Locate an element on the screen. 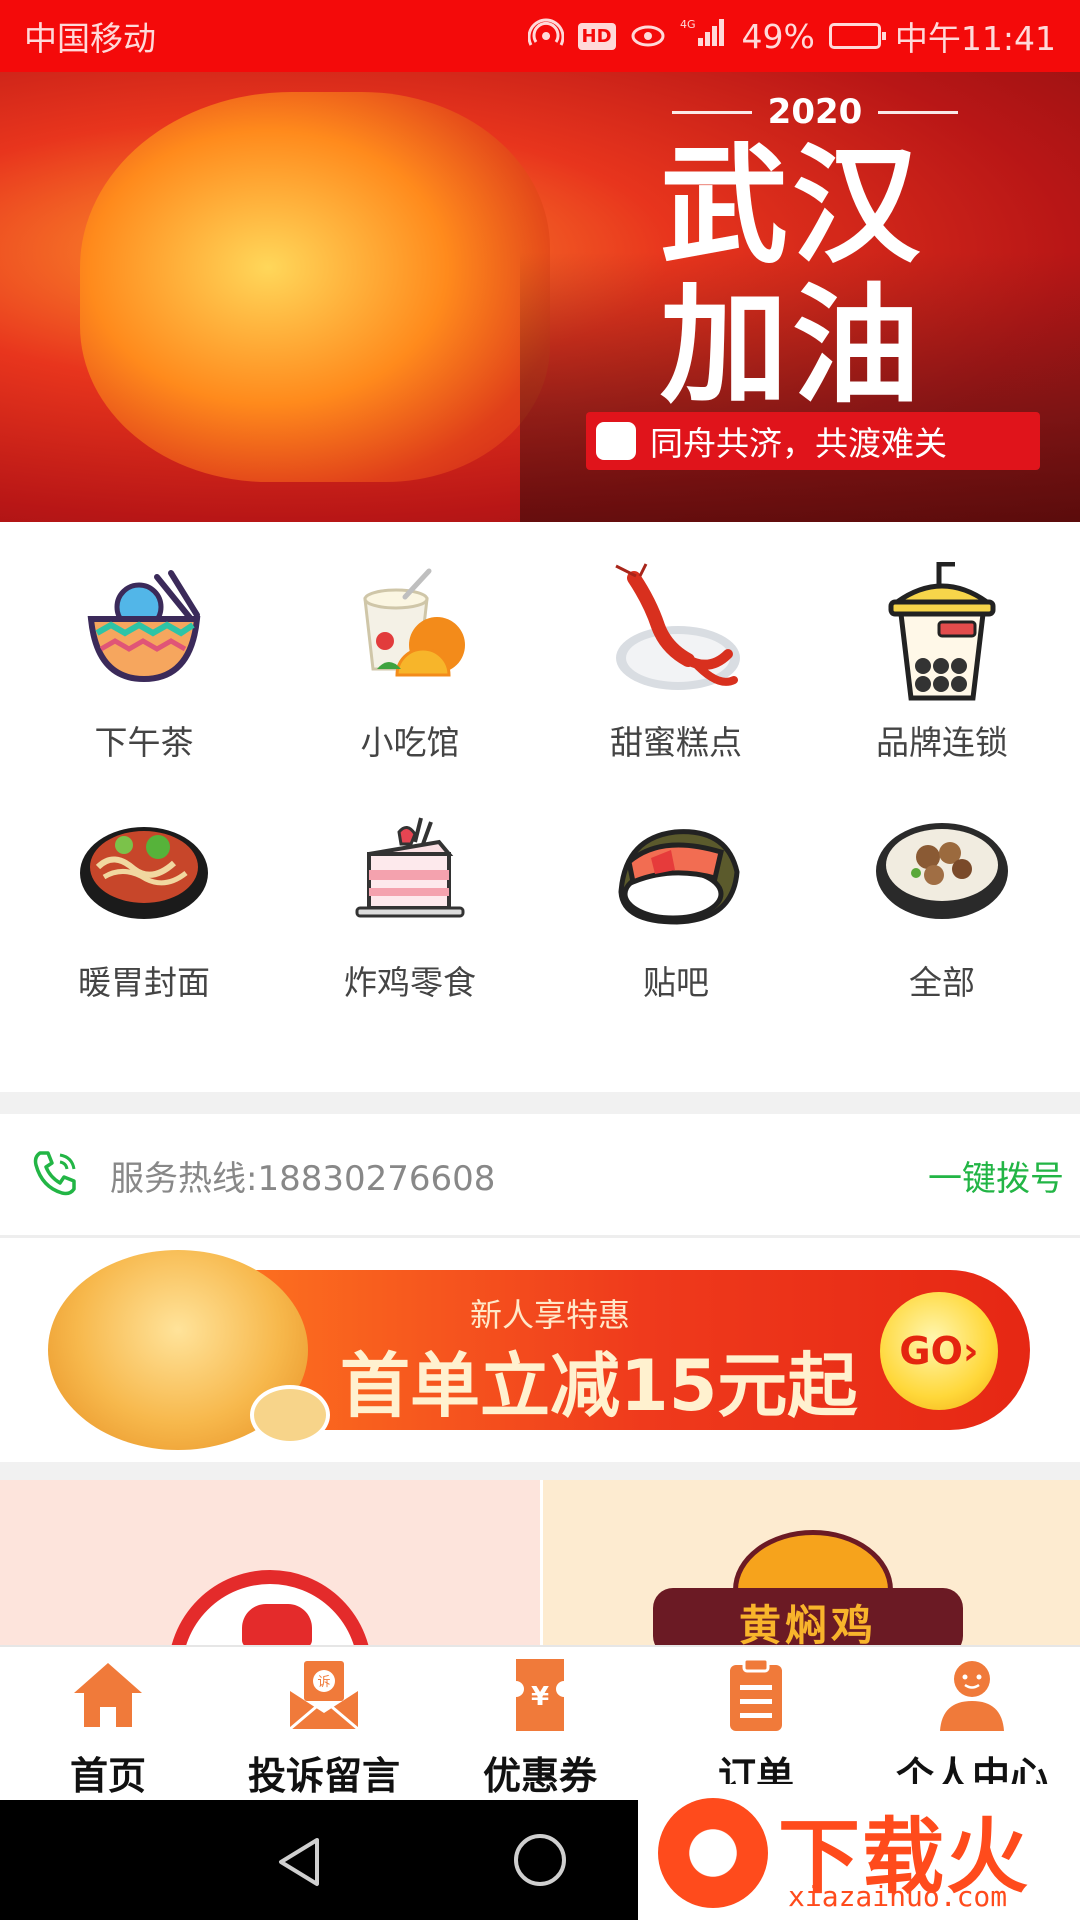 This screenshot has height=1920, width=1080. tab-home: 首页 is located at coordinates (108, 1723).